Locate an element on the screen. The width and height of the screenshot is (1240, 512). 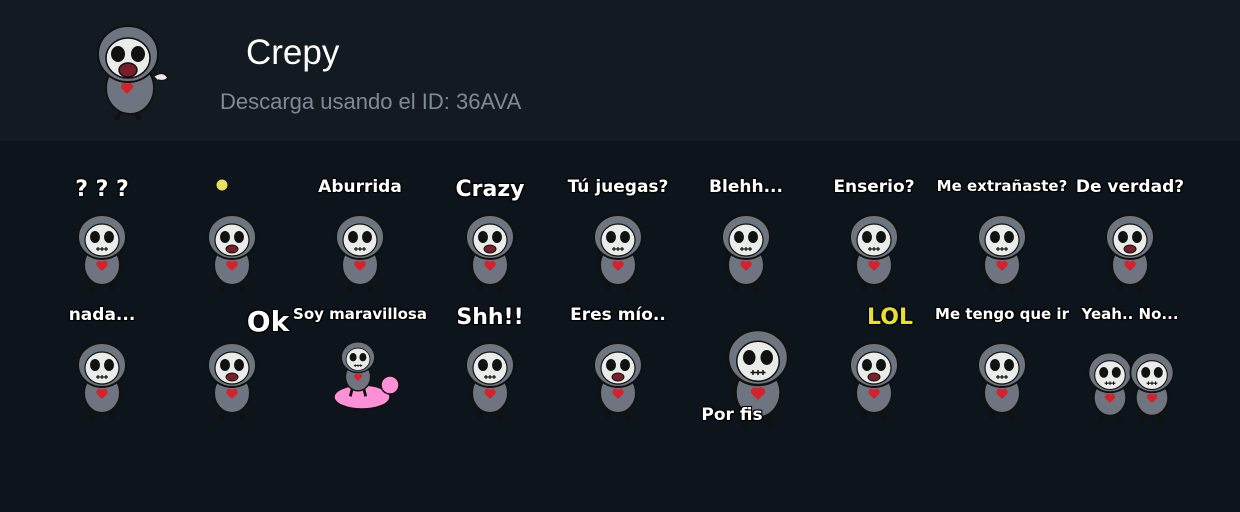
sticker-yours: Eres mío.. is located at coordinates (618, 367).